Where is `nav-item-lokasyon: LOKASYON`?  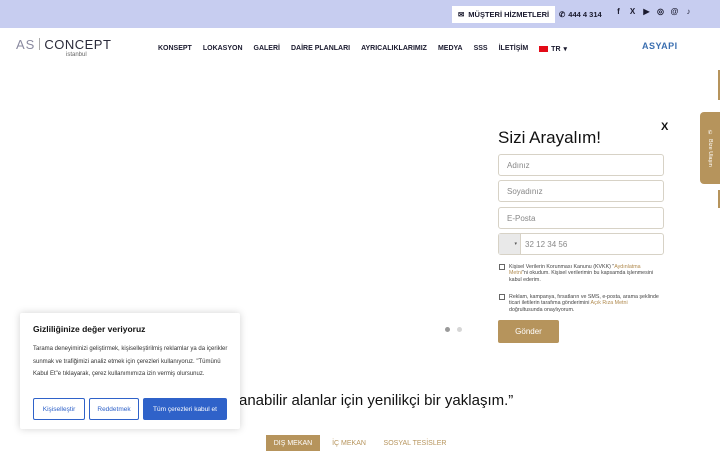 nav-item-lokasyon: LOKASYON is located at coordinates (223, 49).